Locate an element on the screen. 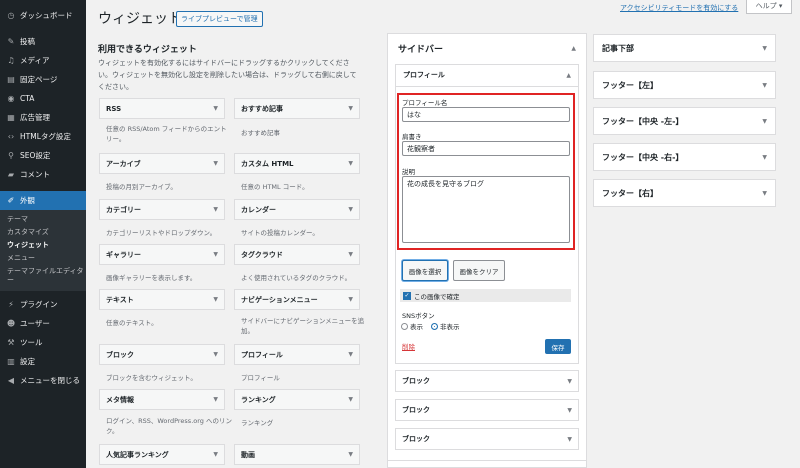 The width and height of the screenshot is (800, 468). widget-calendar: カレンダー ▼ is located at coordinates (297, 209).